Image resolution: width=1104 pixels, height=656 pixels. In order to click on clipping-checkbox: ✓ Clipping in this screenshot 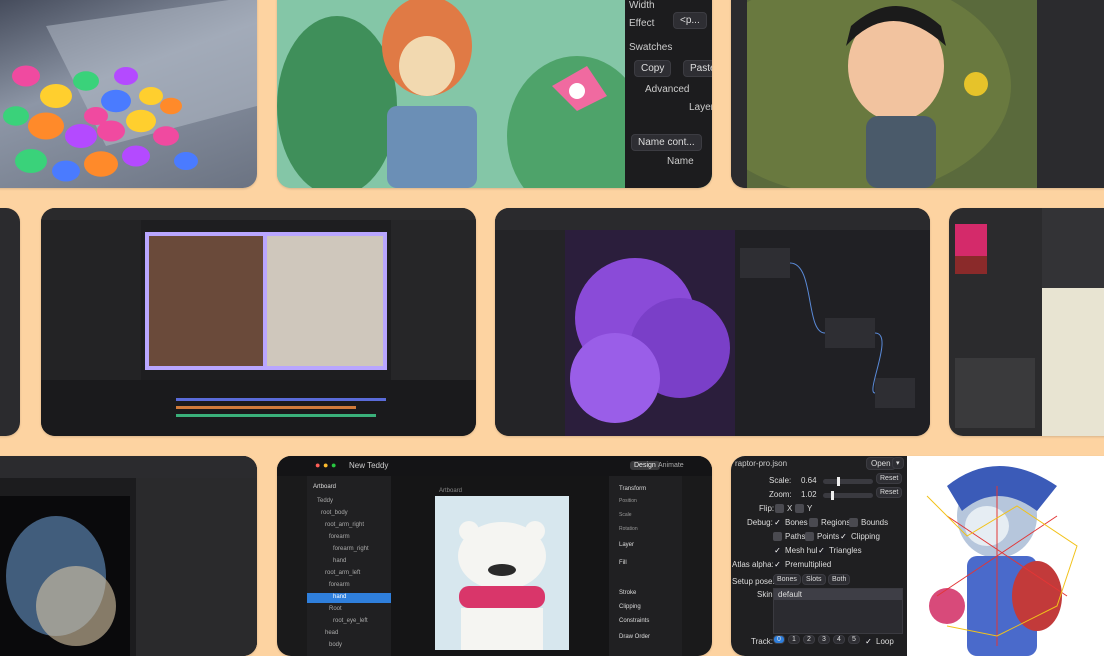, I will do `click(859, 537)`.